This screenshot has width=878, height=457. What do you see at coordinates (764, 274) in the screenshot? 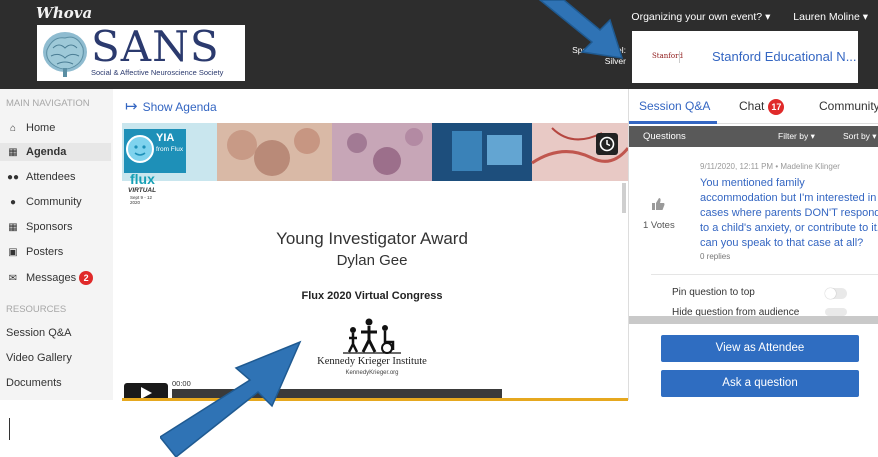
I see `divider` at bounding box center [764, 274].